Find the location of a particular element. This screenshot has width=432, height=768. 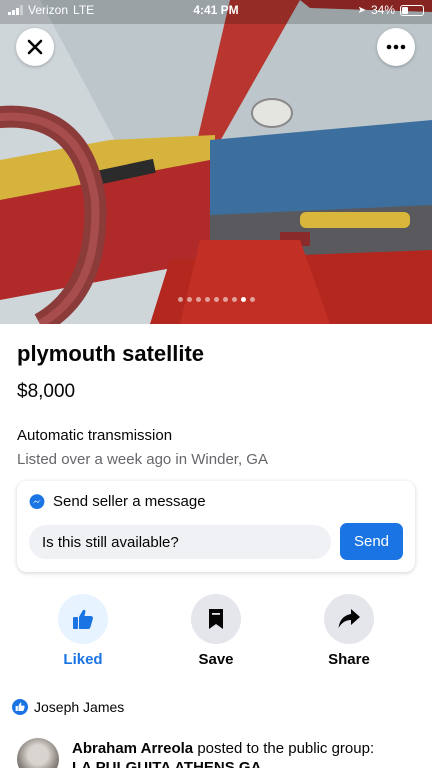

group-name: LA PULGUITA ATHENS GA is located at coordinates (166, 763).